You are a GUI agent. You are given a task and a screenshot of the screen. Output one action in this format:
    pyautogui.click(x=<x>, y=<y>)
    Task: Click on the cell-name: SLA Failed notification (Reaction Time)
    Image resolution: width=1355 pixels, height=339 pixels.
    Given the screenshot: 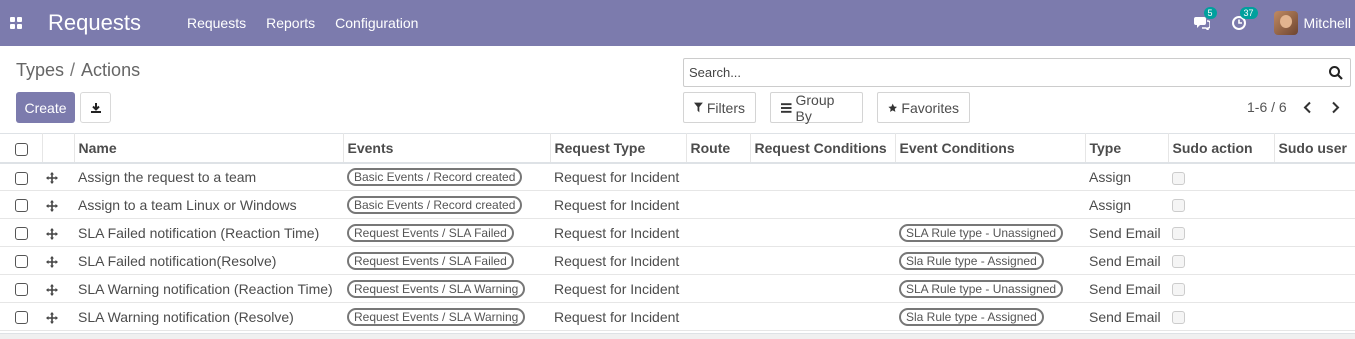 What is the action you would take?
    pyautogui.click(x=199, y=232)
    